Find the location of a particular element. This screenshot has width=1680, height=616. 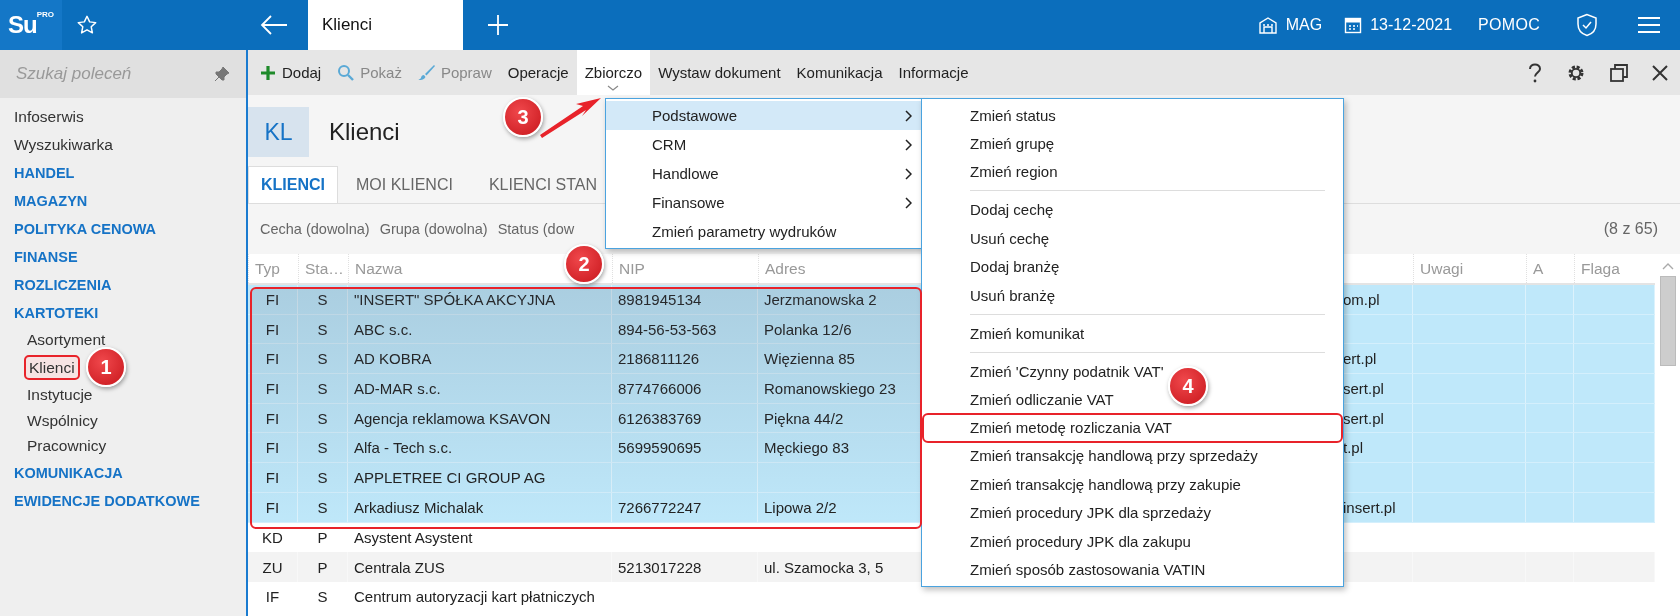

caret-icon is located at coordinates (613, 88).